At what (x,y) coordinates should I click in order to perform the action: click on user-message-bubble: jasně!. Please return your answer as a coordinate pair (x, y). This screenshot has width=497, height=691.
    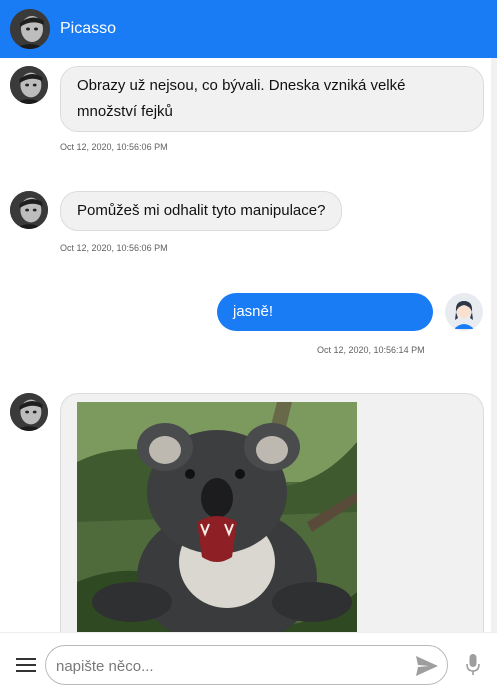
    Looking at the image, I should click on (325, 312).